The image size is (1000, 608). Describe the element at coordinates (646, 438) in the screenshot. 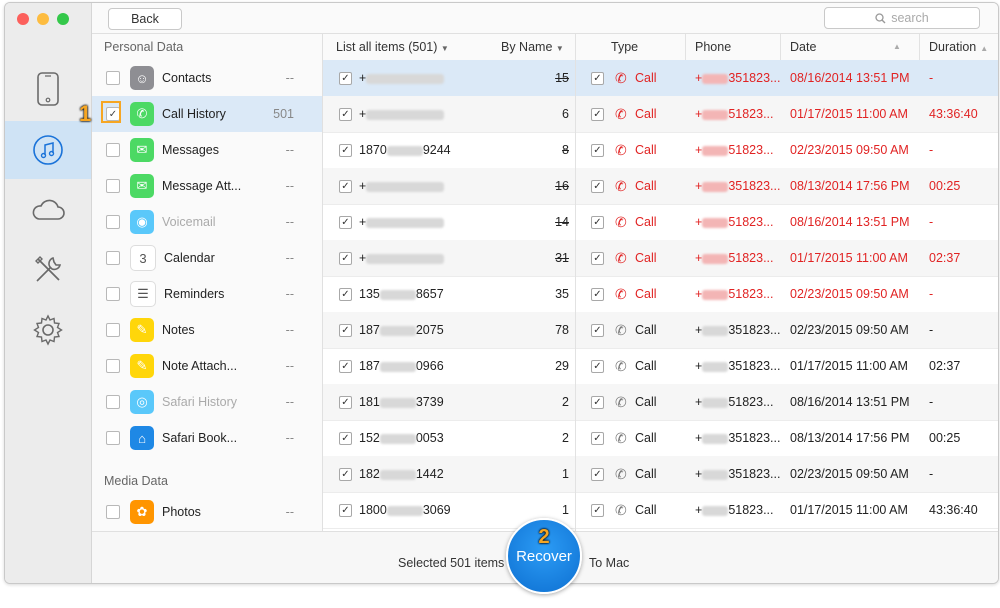

I see `call-type: Call` at that location.